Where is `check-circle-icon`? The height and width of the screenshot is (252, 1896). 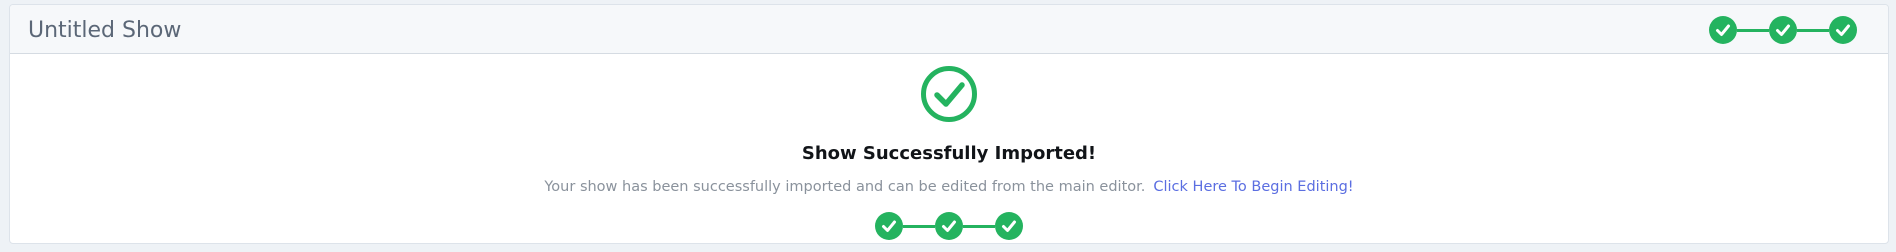 check-circle-icon is located at coordinates (949, 94).